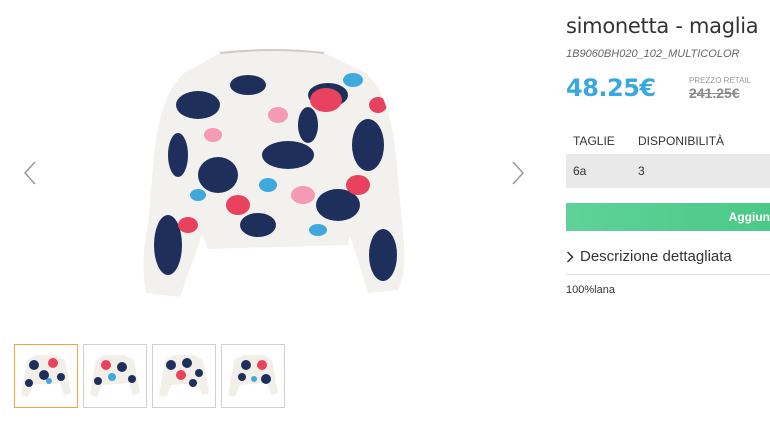  I want to click on product-sku: 1B9060BH020_102_MULTICOLOR, so click(653, 54).